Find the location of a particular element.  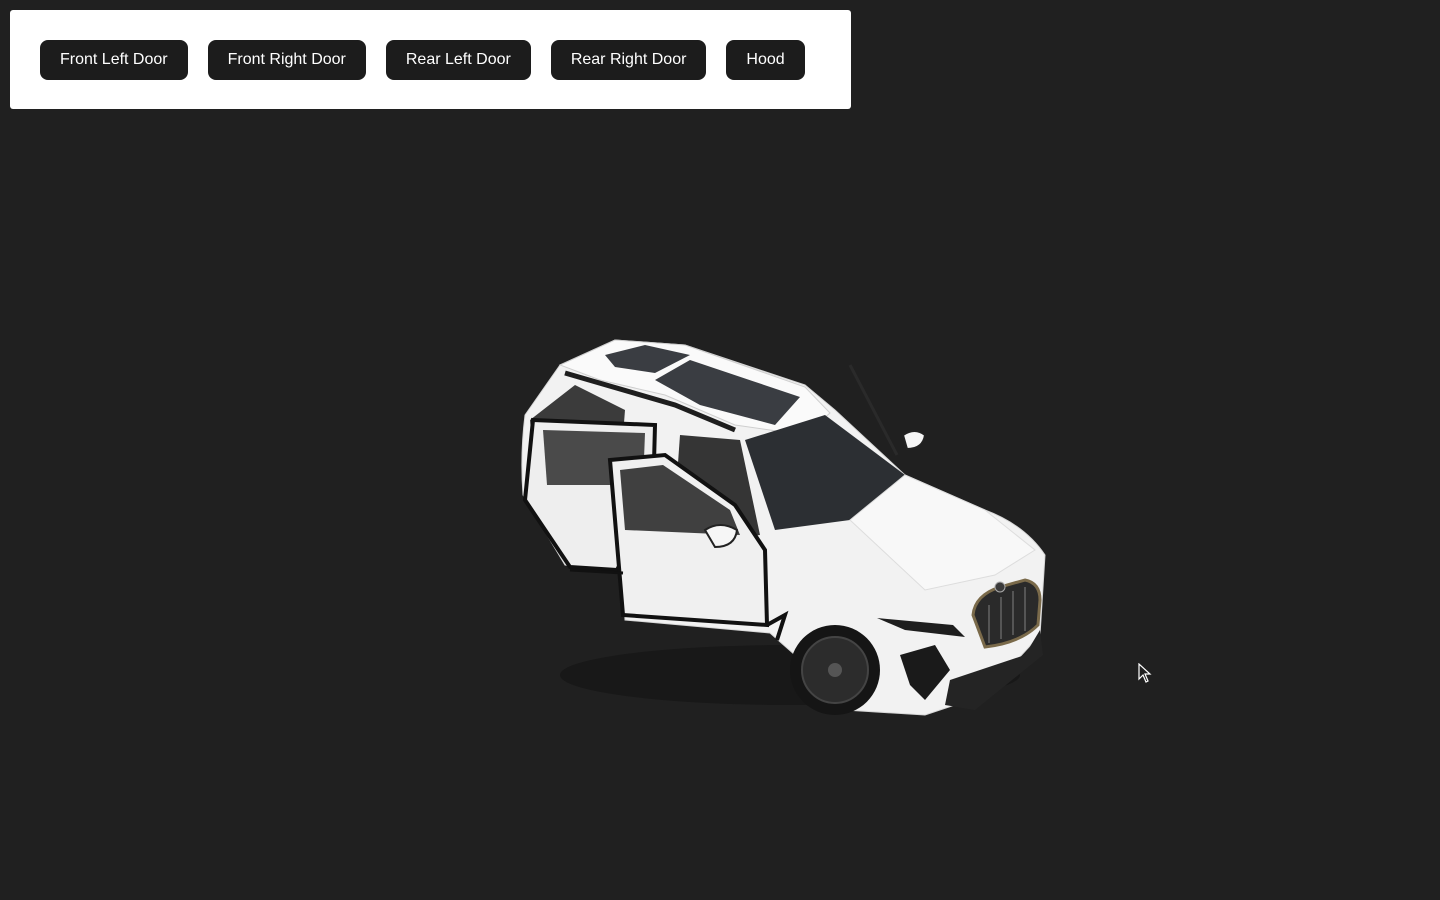

side-mirror-right is located at coordinates (914, 440).